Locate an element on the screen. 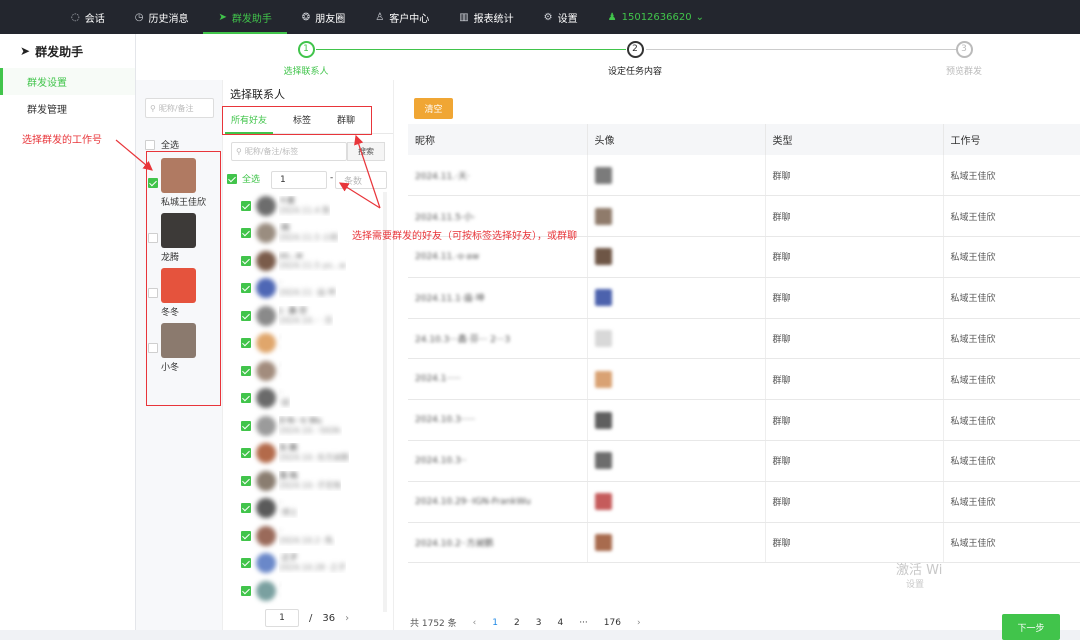 The height and width of the screenshot is (640, 1080). nav-item-label: 客户中心 is located at coordinates (409, 19).